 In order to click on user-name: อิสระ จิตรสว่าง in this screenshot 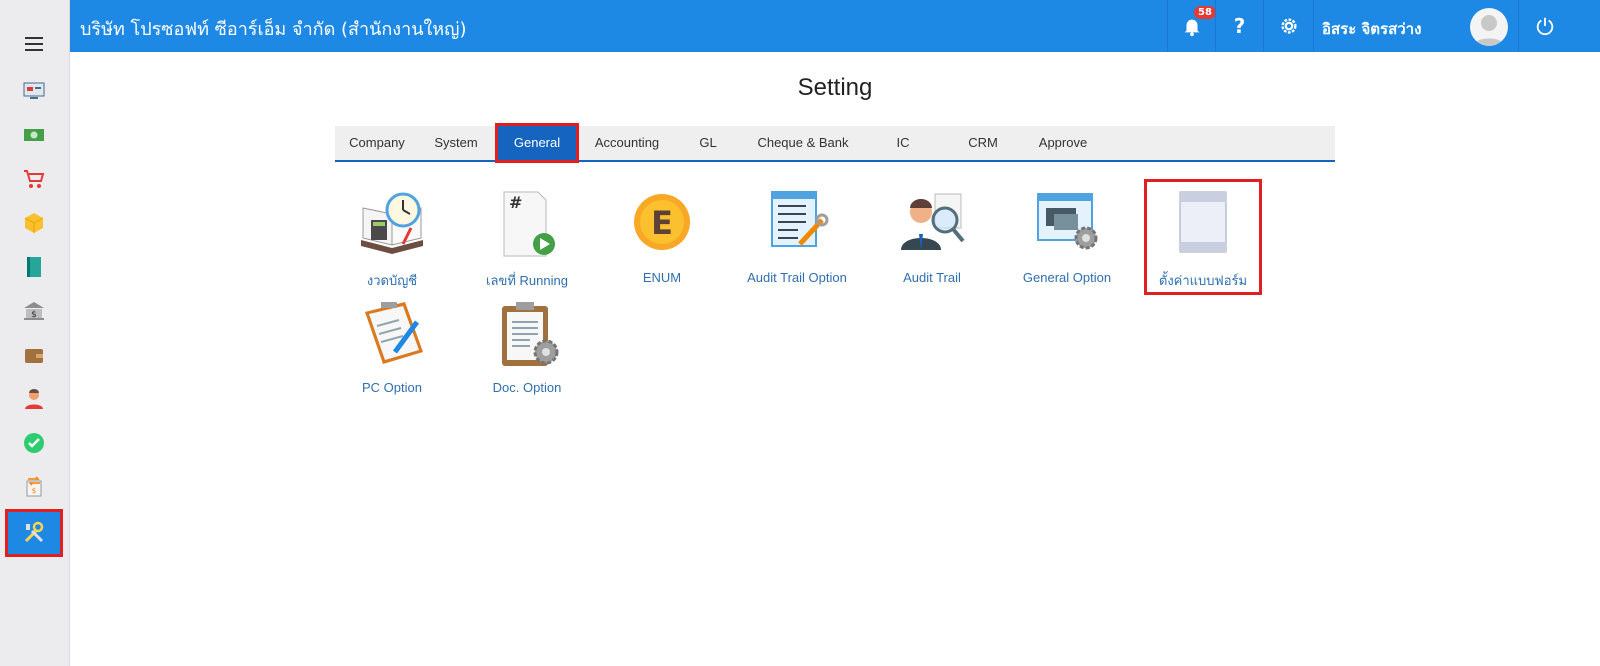, I will do `click(1371, 29)`.